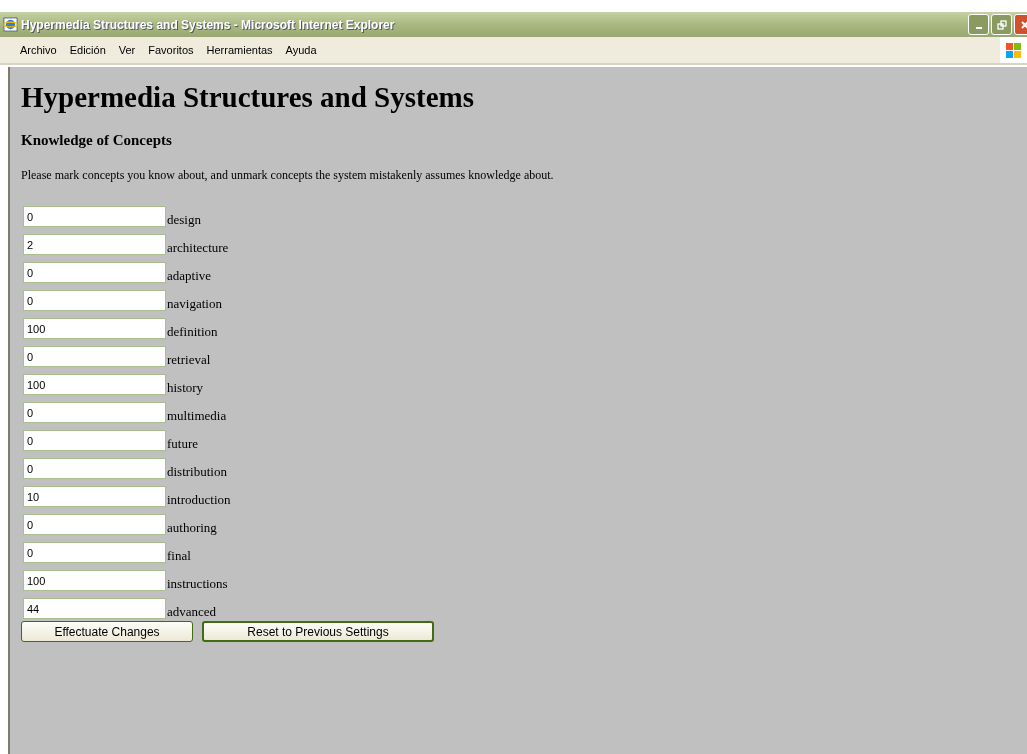 This screenshot has width=1027, height=754. Describe the element at coordinates (183, 443) in the screenshot. I see `concept-label: future` at that location.